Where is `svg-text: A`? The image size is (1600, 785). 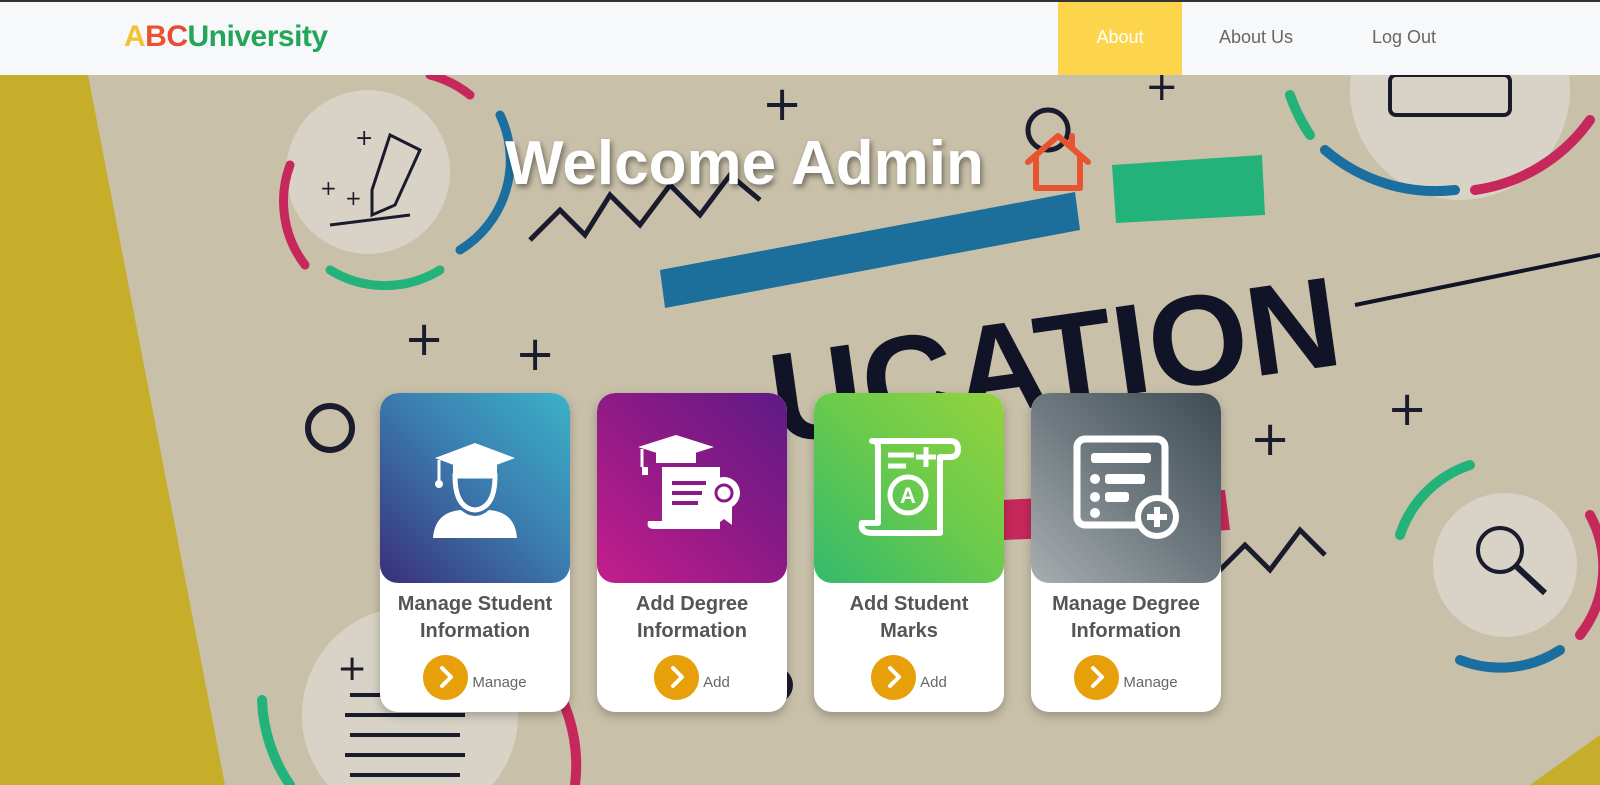
svg-text: A is located at coordinates (908, 495).